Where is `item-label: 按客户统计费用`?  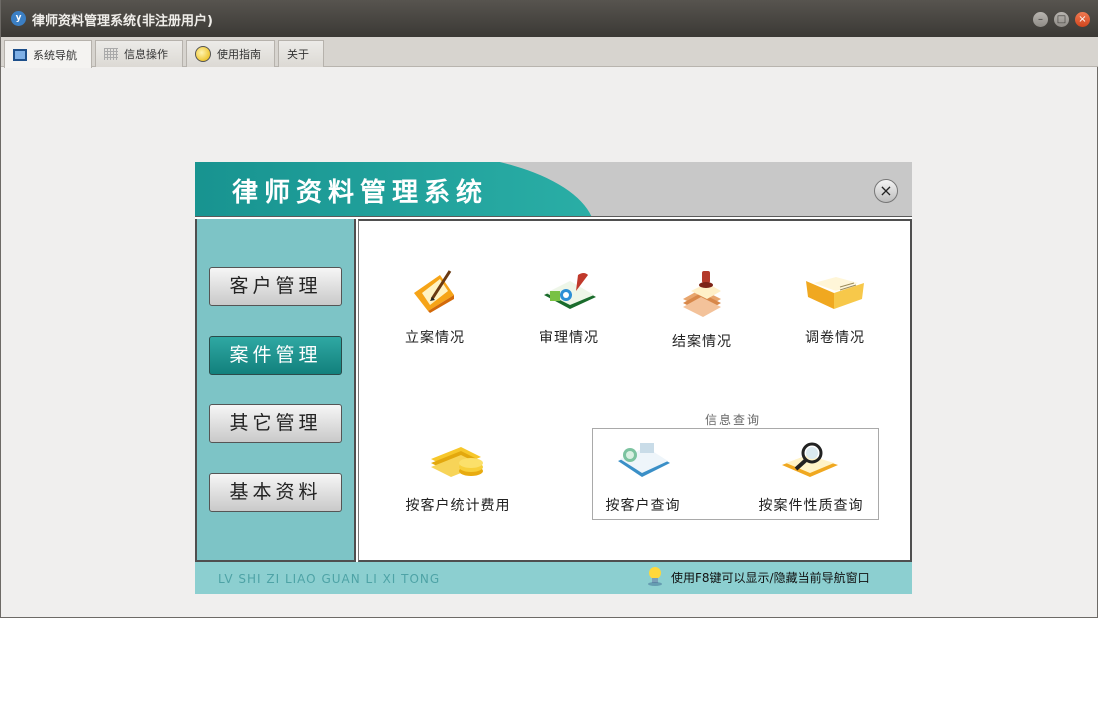
item-label: 按客户统计费用 is located at coordinates (458, 506).